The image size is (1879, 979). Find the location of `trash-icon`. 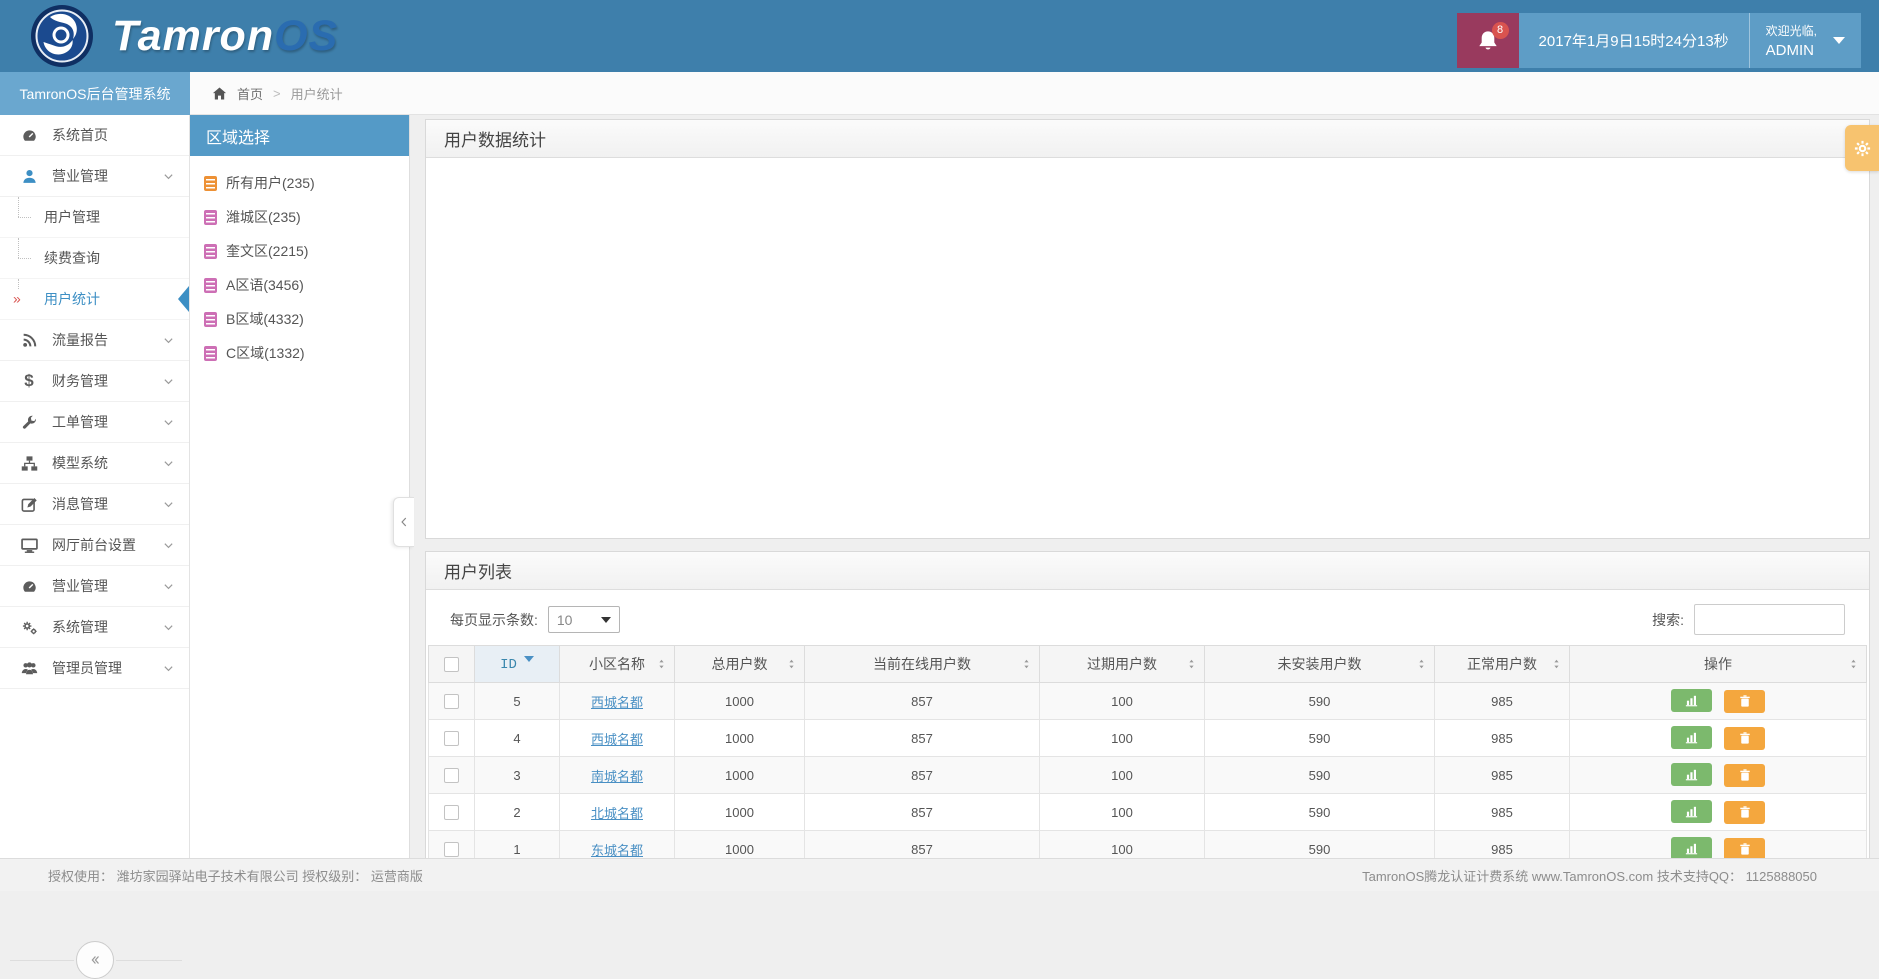

trash-icon is located at coordinates (1745, 849).